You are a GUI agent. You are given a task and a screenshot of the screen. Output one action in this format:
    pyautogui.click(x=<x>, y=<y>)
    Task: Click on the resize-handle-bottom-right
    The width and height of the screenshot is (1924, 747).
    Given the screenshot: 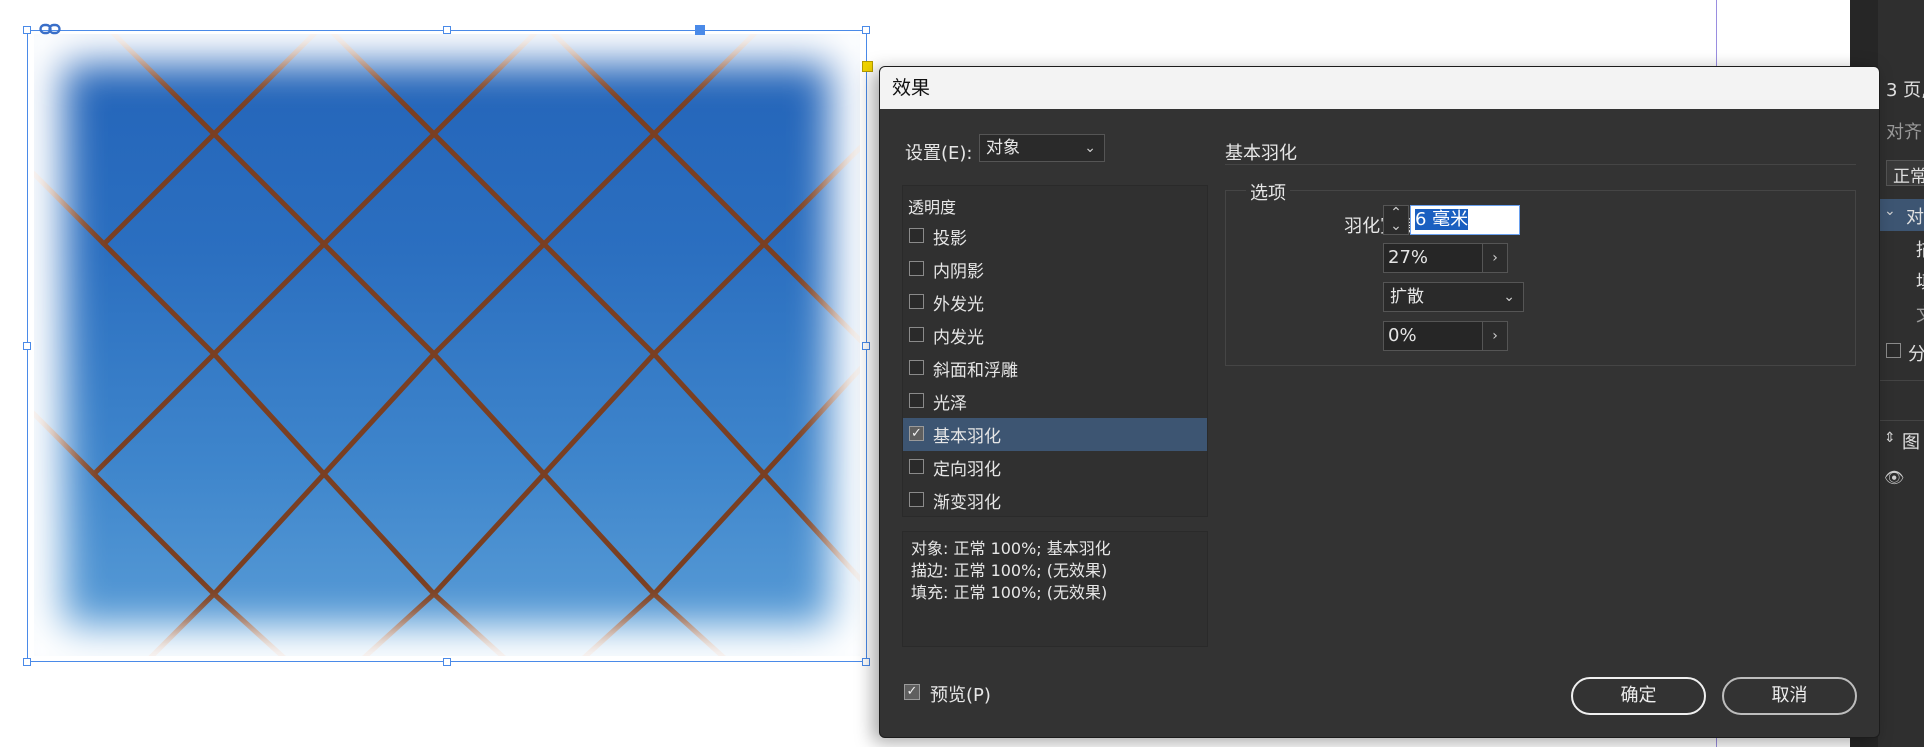 What is the action you would take?
    pyautogui.click(x=866, y=662)
    